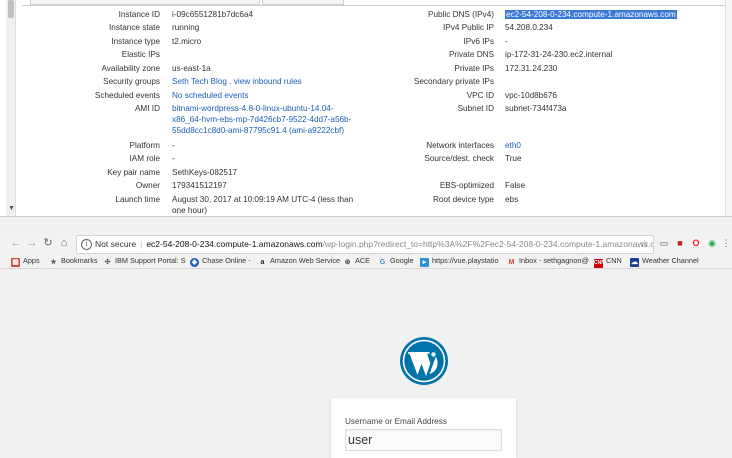 This screenshot has width=732, height=458. I want to click on menu-icon: ⋮, so click(726, 243).